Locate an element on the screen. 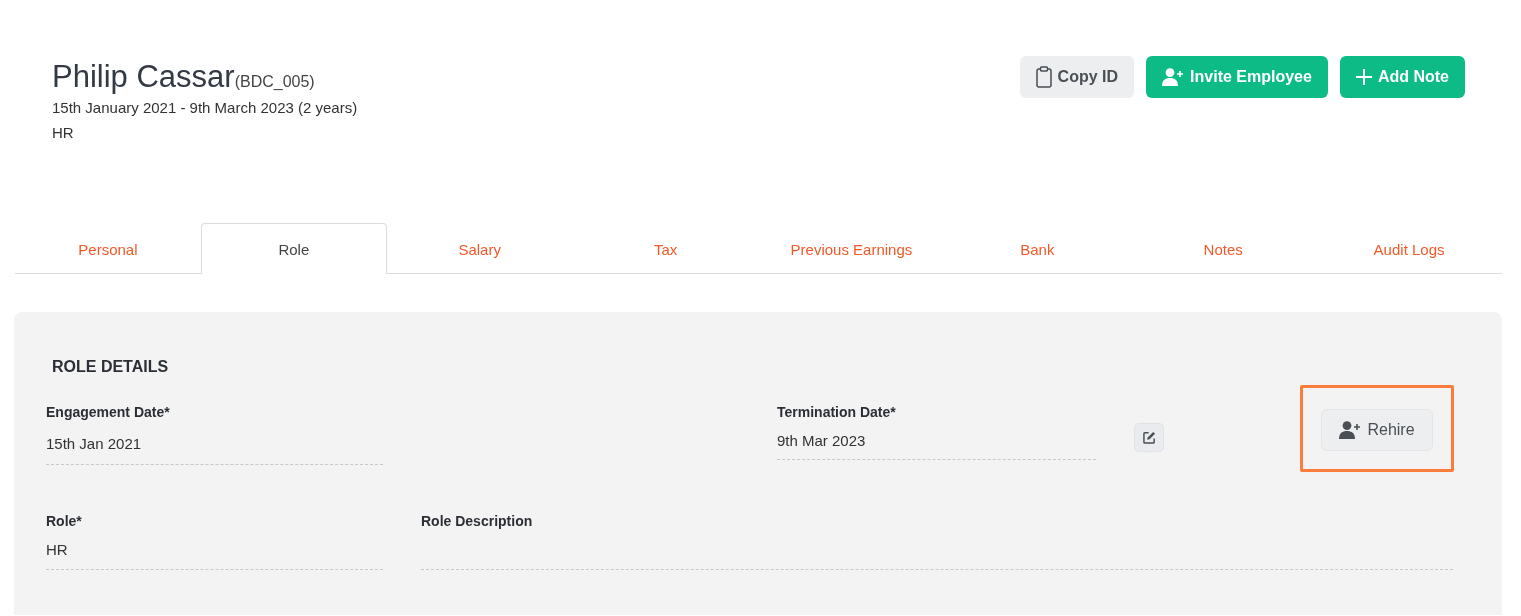 This screenshot has height=616, width=1521. field-label: Termination Date* is located at coordinates (837, 412).